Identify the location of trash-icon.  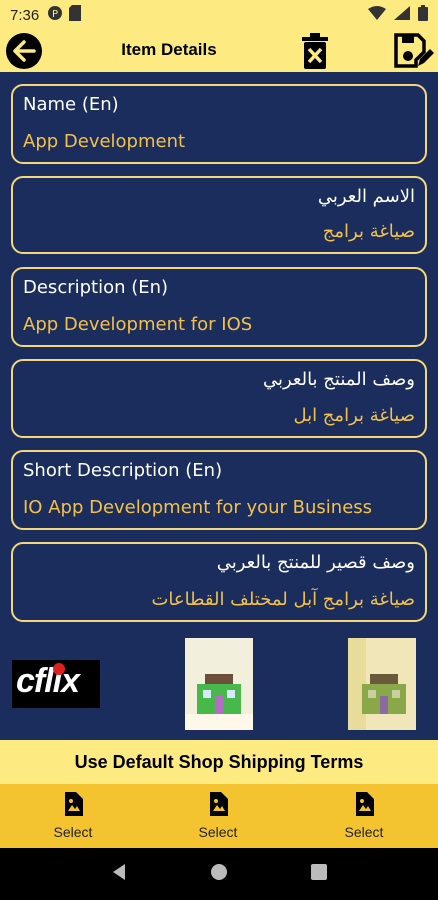
(315, 51).